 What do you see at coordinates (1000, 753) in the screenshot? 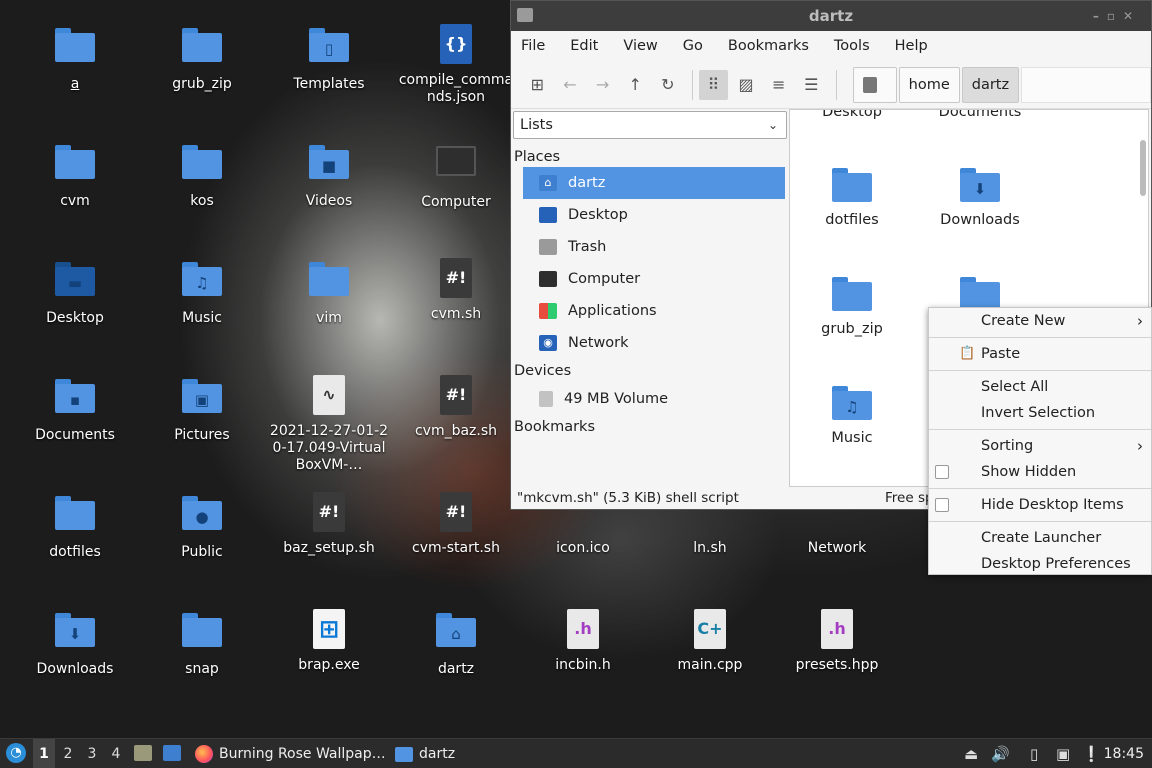
I see `volume-icon: 🔊` at bounding box center [1000, 753].